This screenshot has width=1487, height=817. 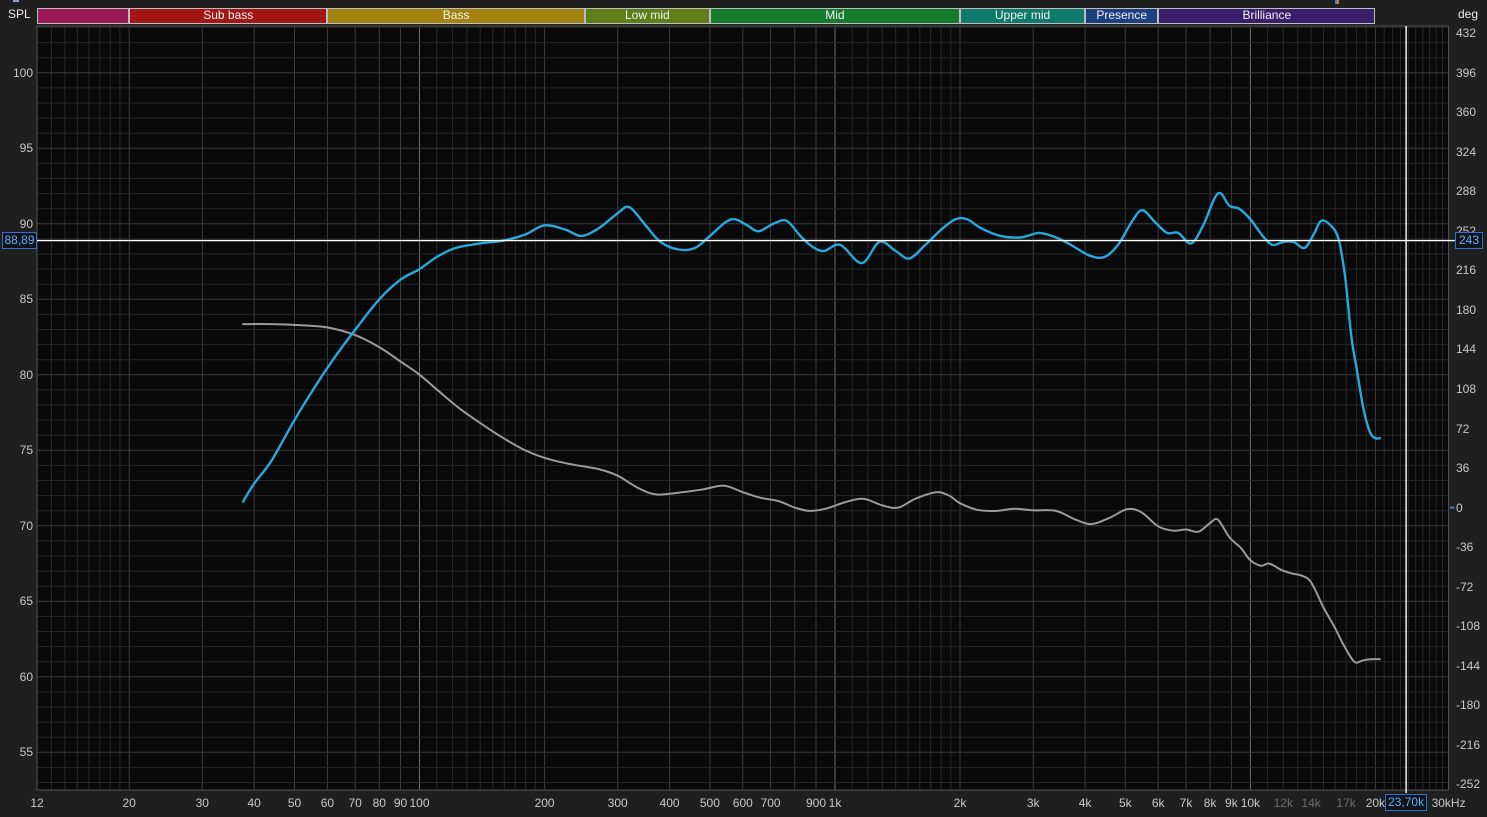 I want to click on spl-tick-label: 80, so click(x=26, y=374).